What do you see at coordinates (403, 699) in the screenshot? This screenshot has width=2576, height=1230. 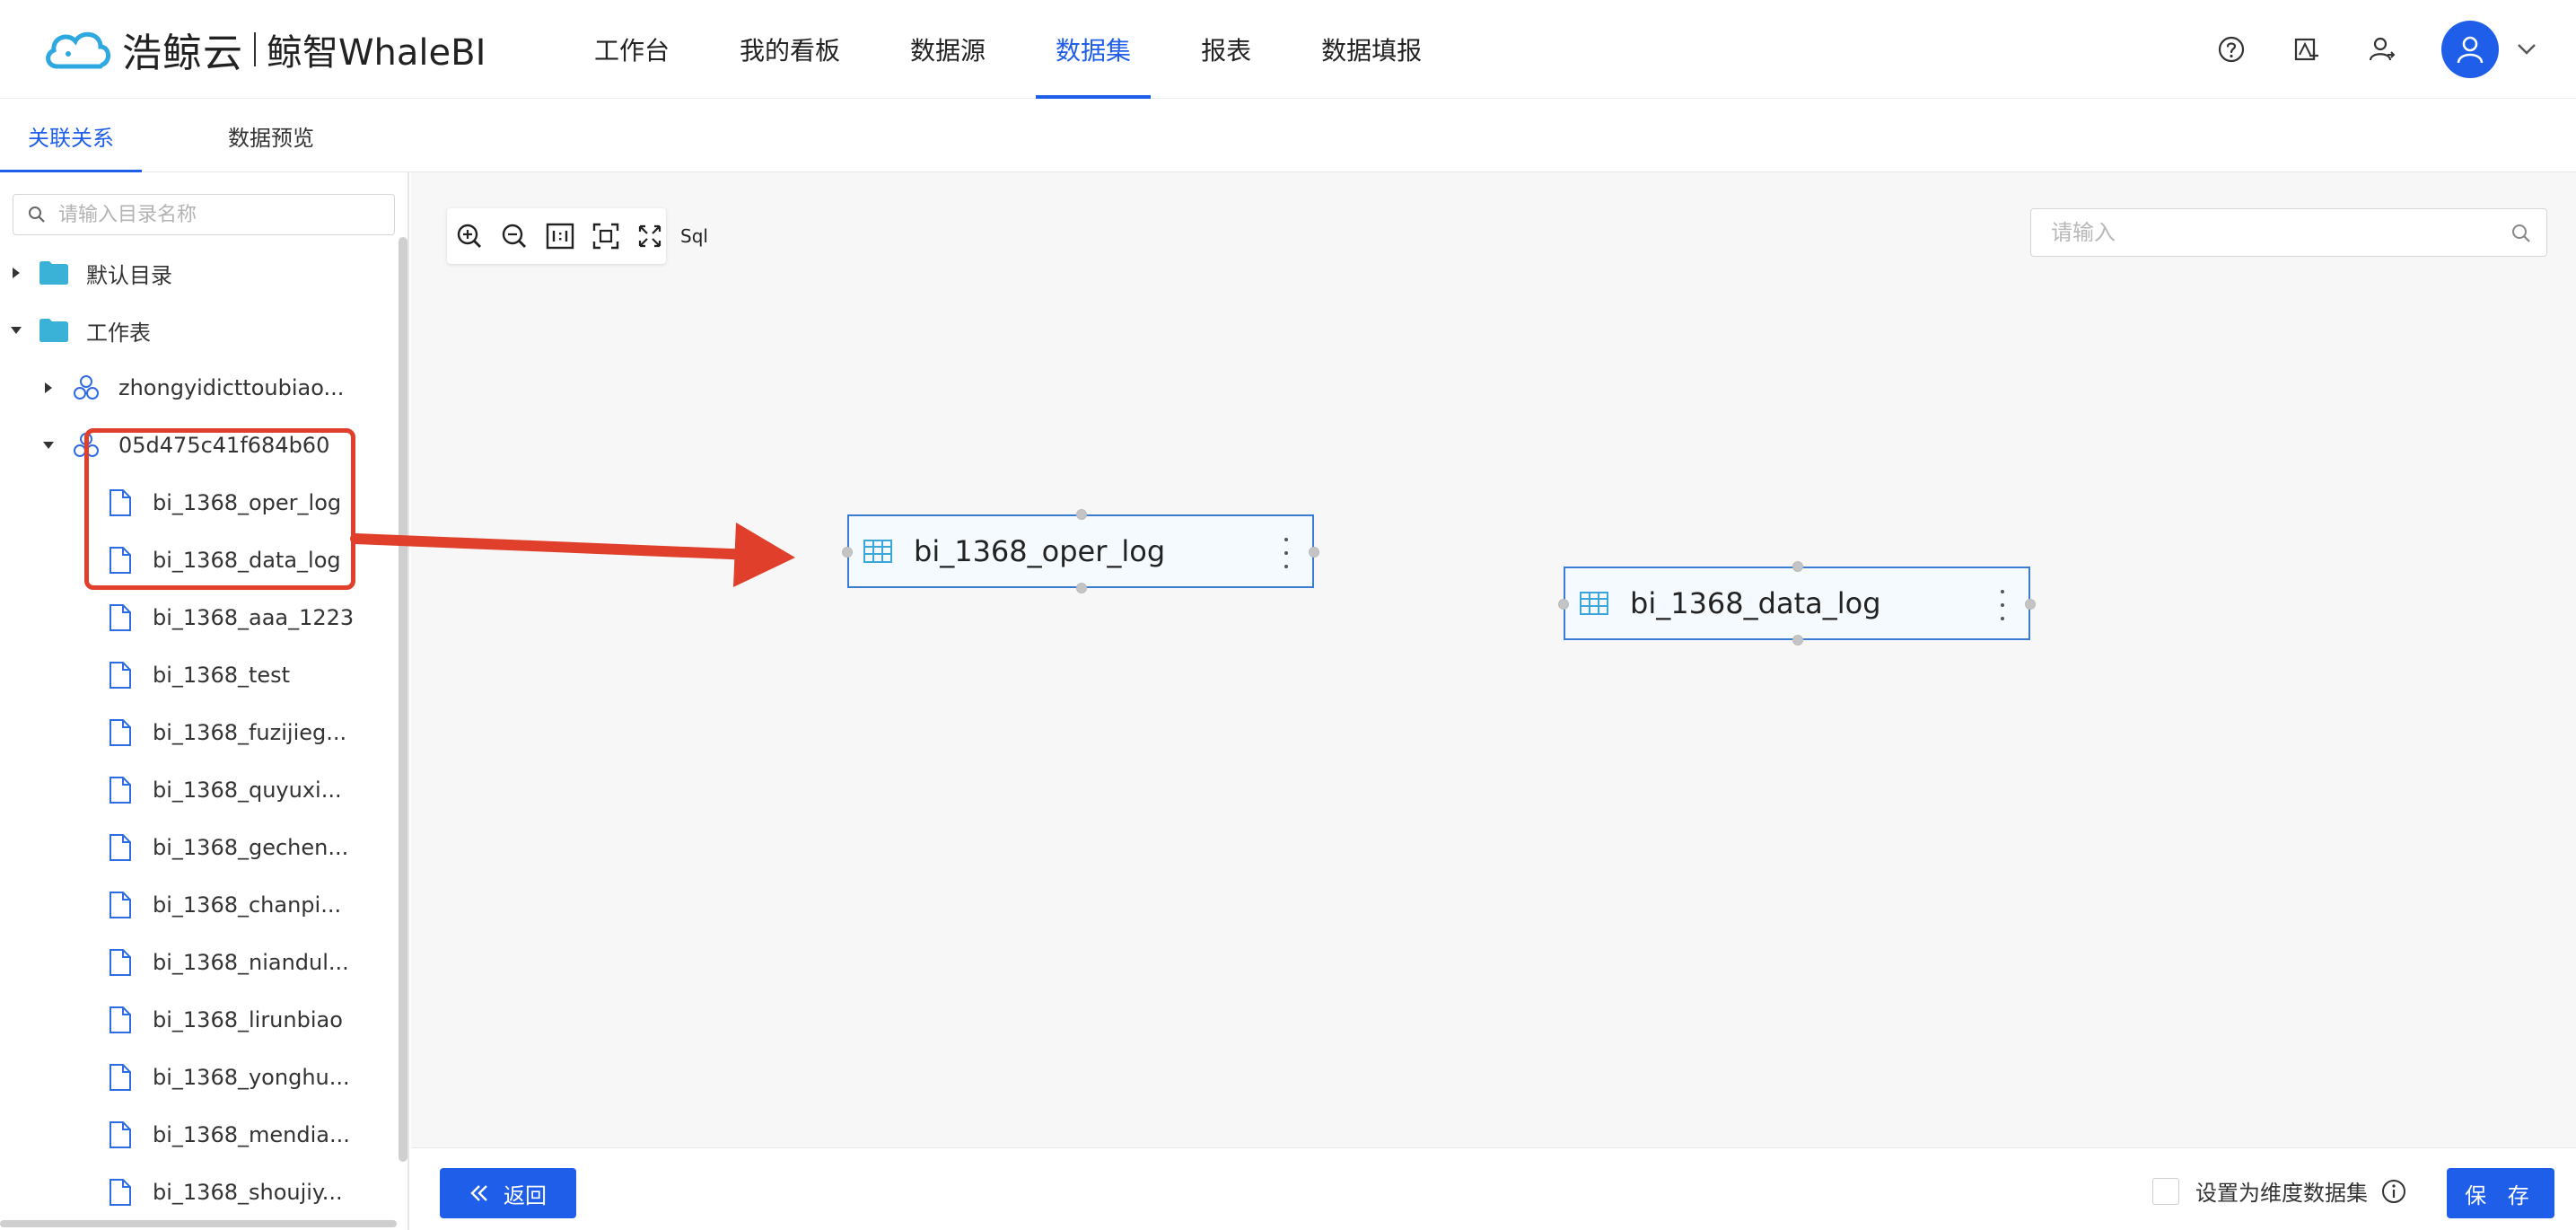 I see `sidebar-scrollbar` at bounding box center [403, 699].